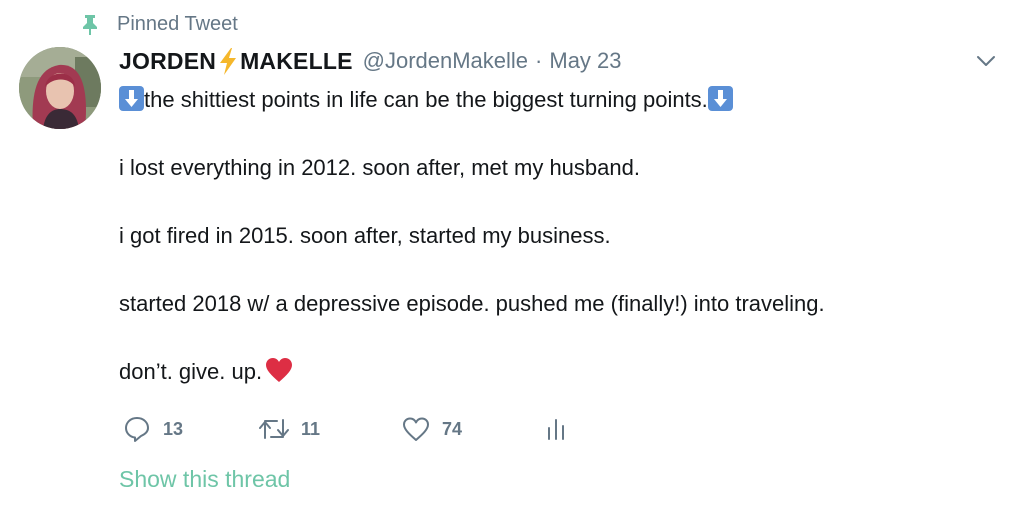 The width and height of the screenshot is (1024, 512). Describe the element at coordinates (173, 428) in the screenshot. I see `reply-count: 13` at that location.